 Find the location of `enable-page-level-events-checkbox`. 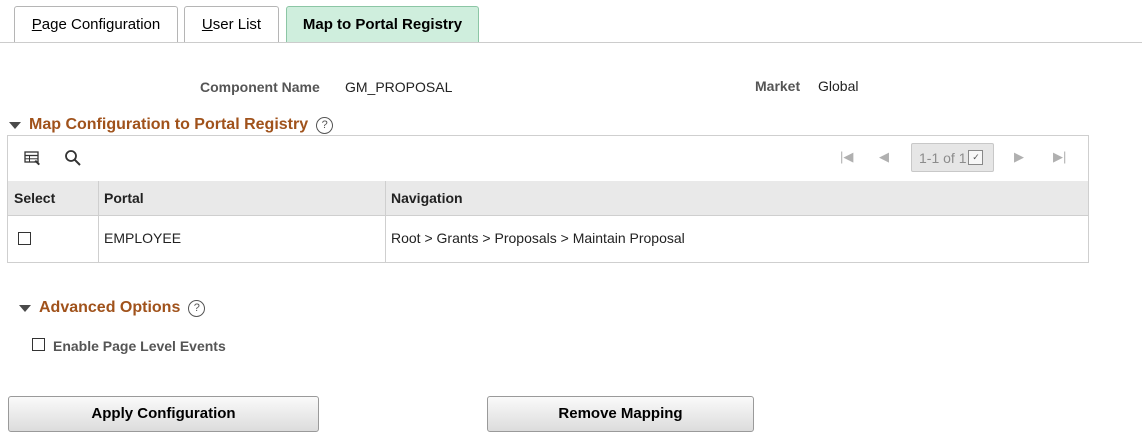

enable-page-level-events-checkbox is located at coordinates (38, 344).